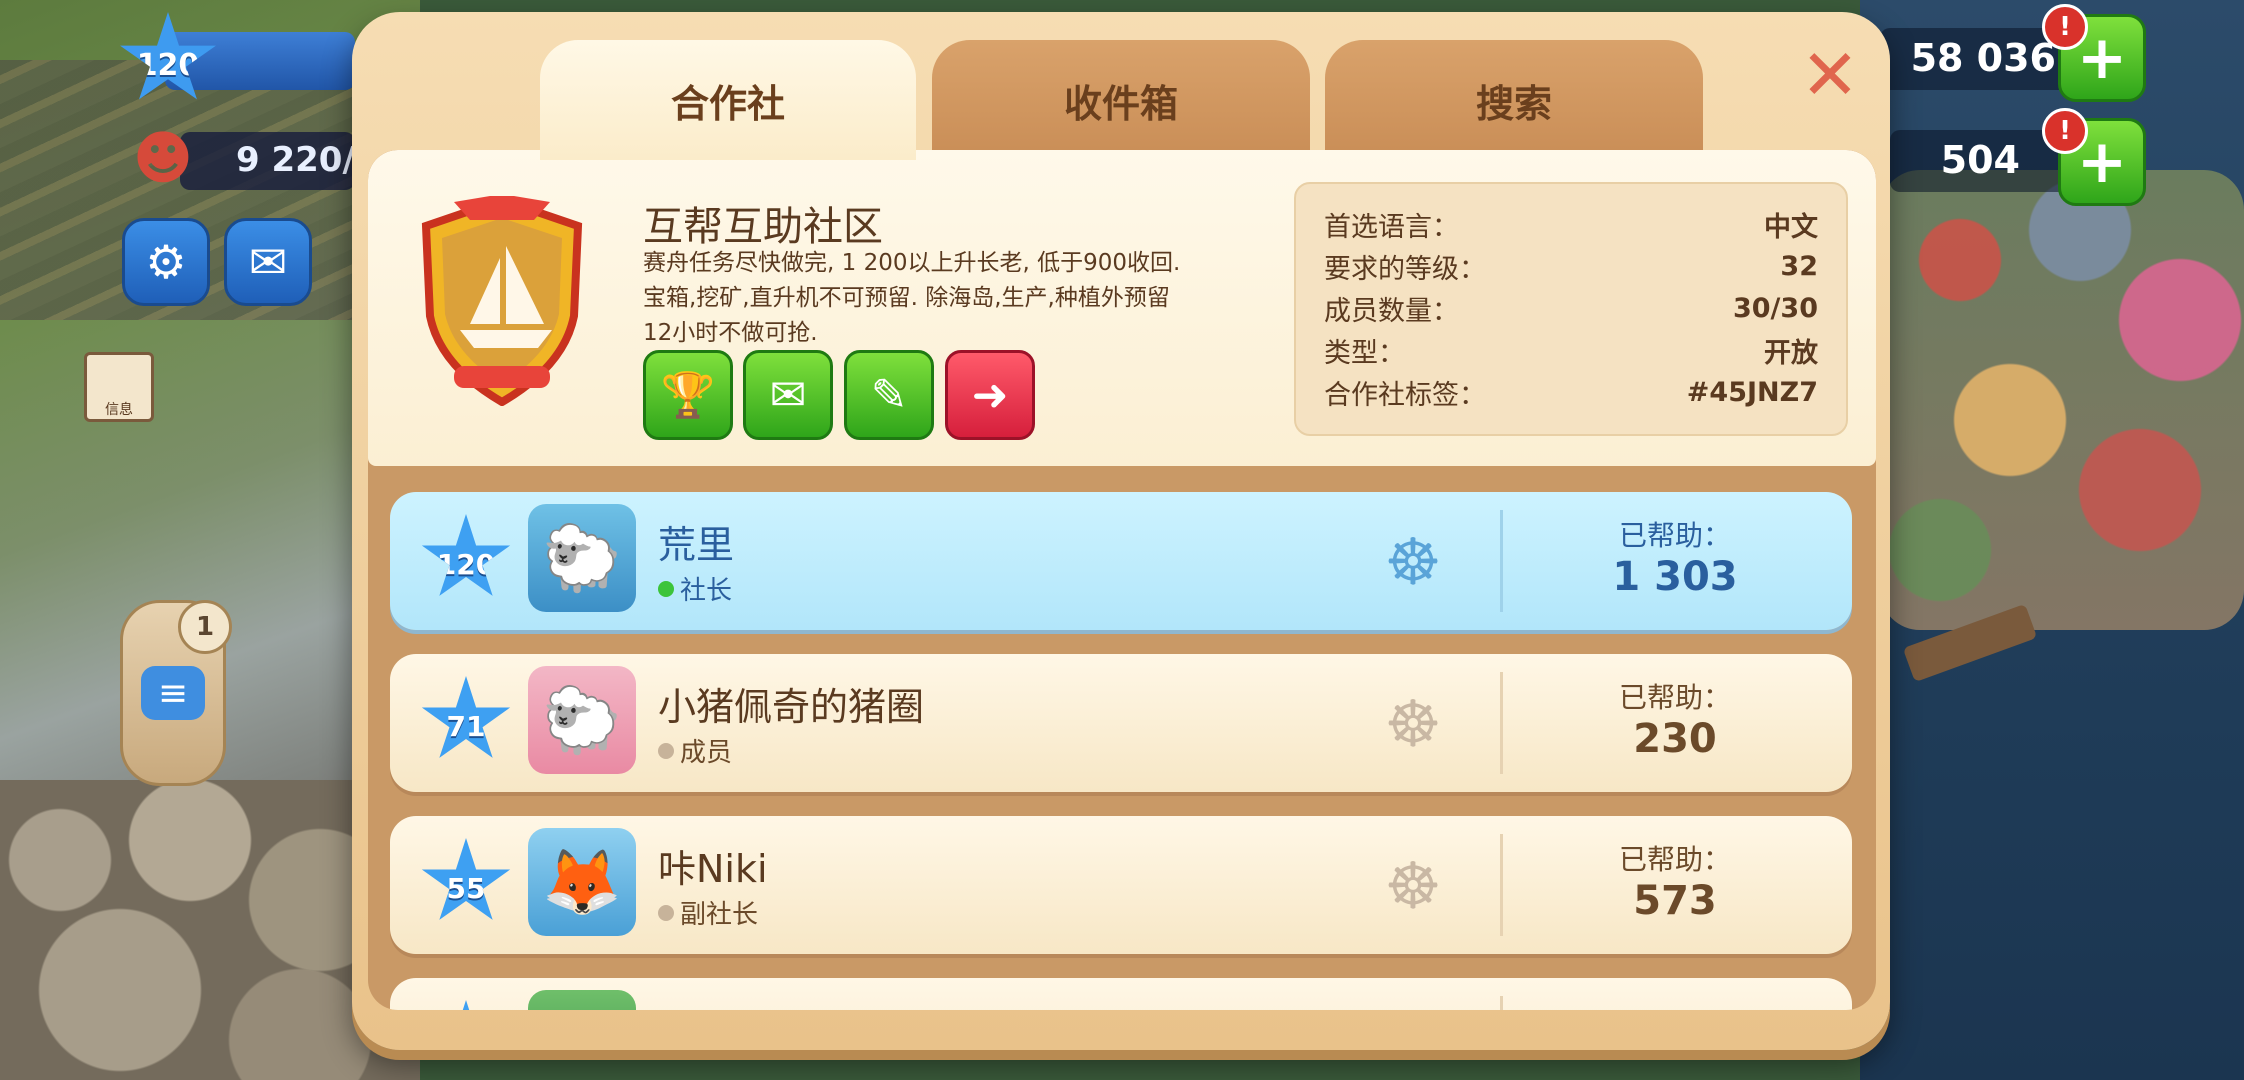 This screenshot has width=2244, height=1080. I want to click on info-value: 30/30, so click(1775, 308).